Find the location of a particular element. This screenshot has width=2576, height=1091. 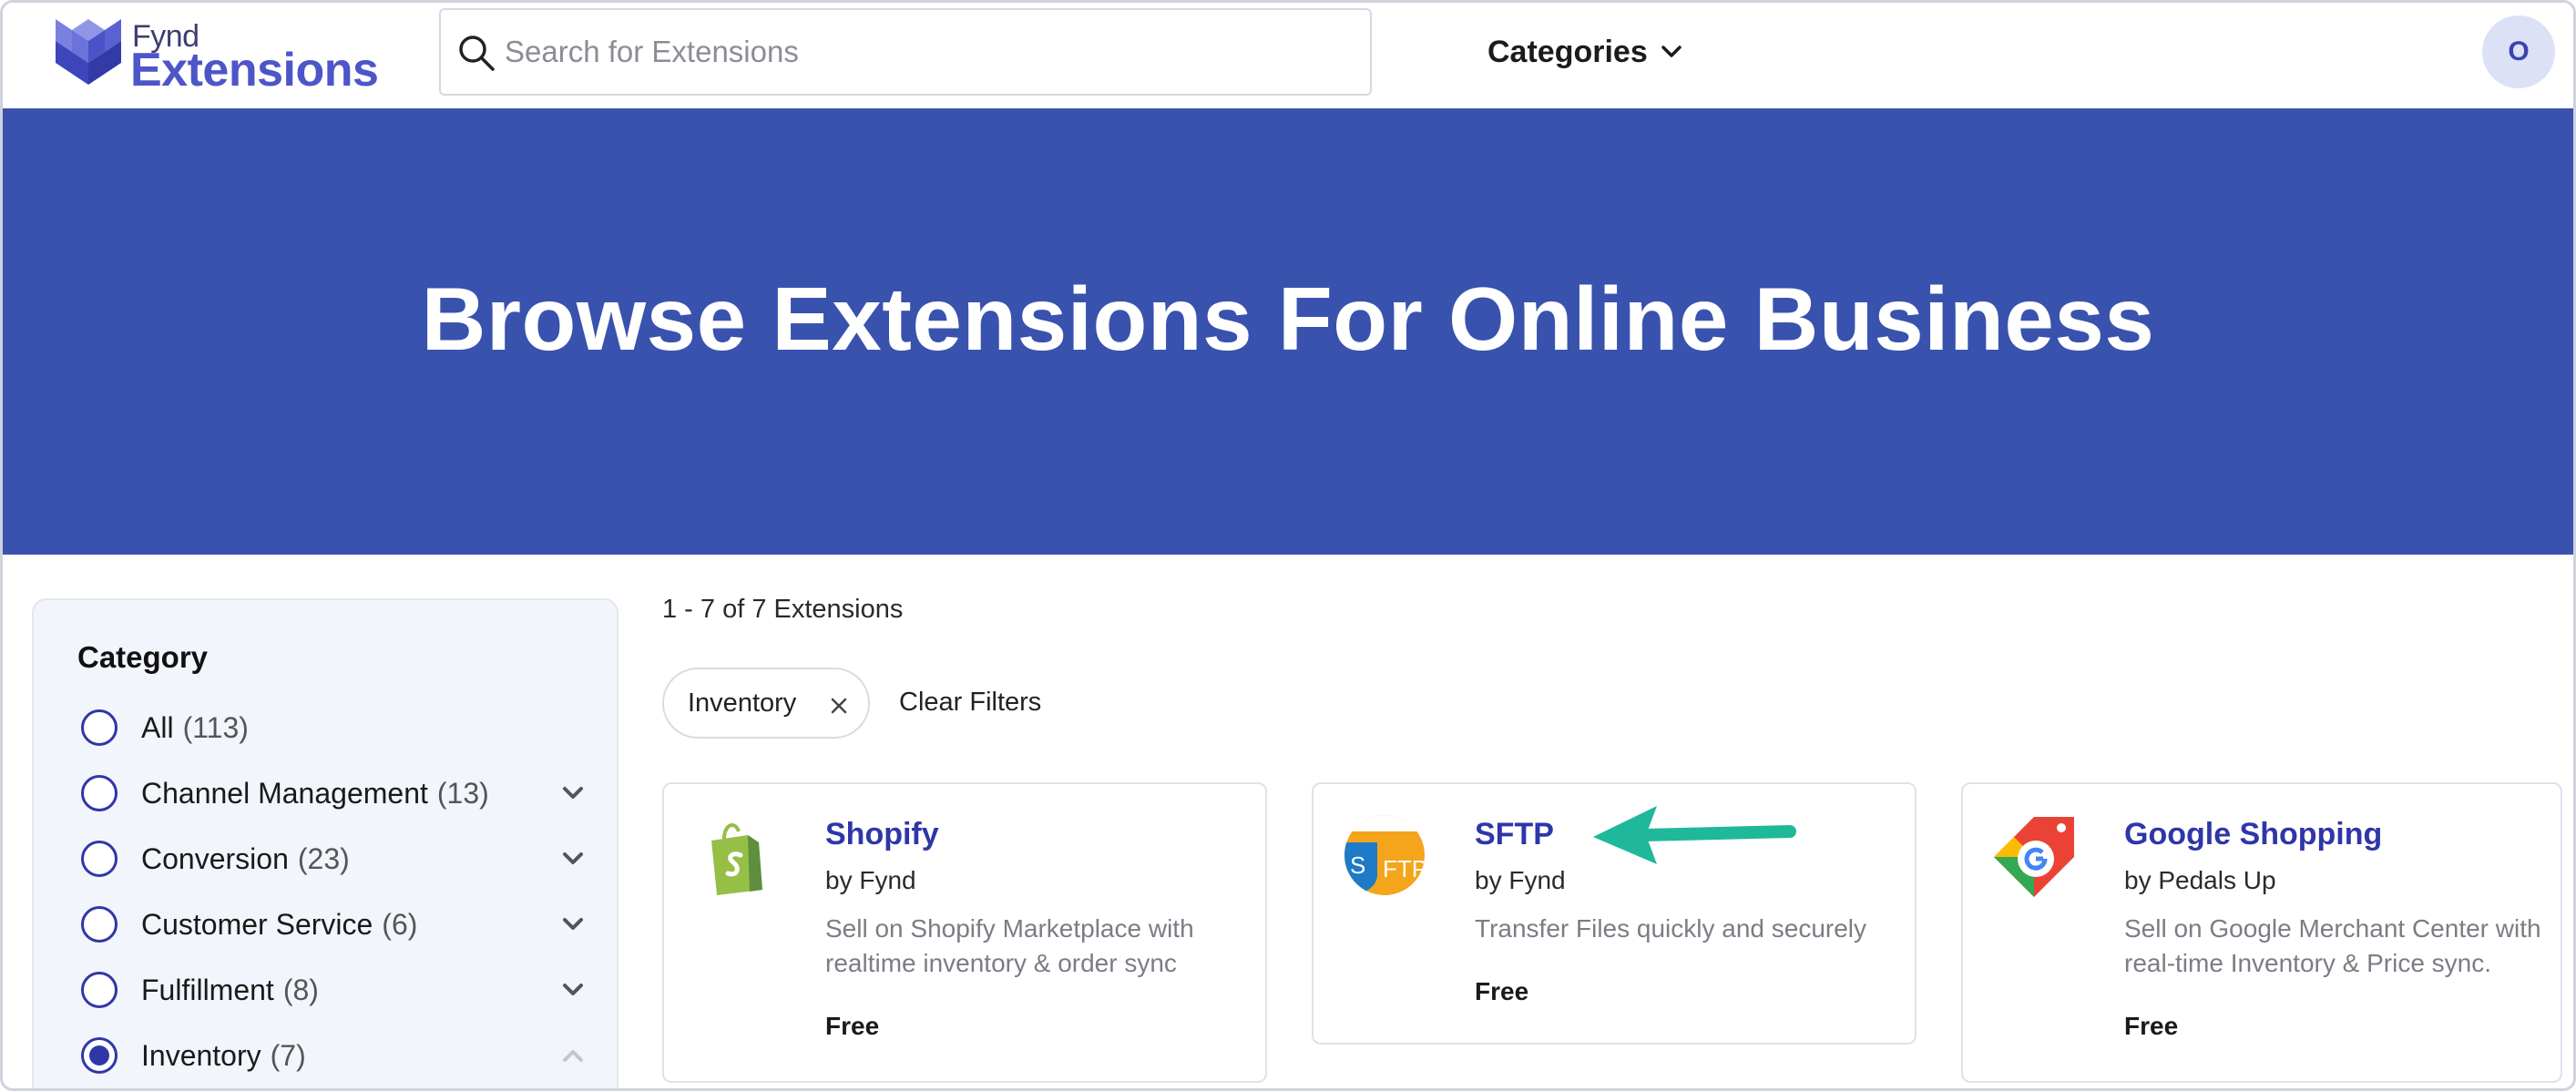

category-item-channel-management: Channel Management (13) is located at coordinates (336, 793).